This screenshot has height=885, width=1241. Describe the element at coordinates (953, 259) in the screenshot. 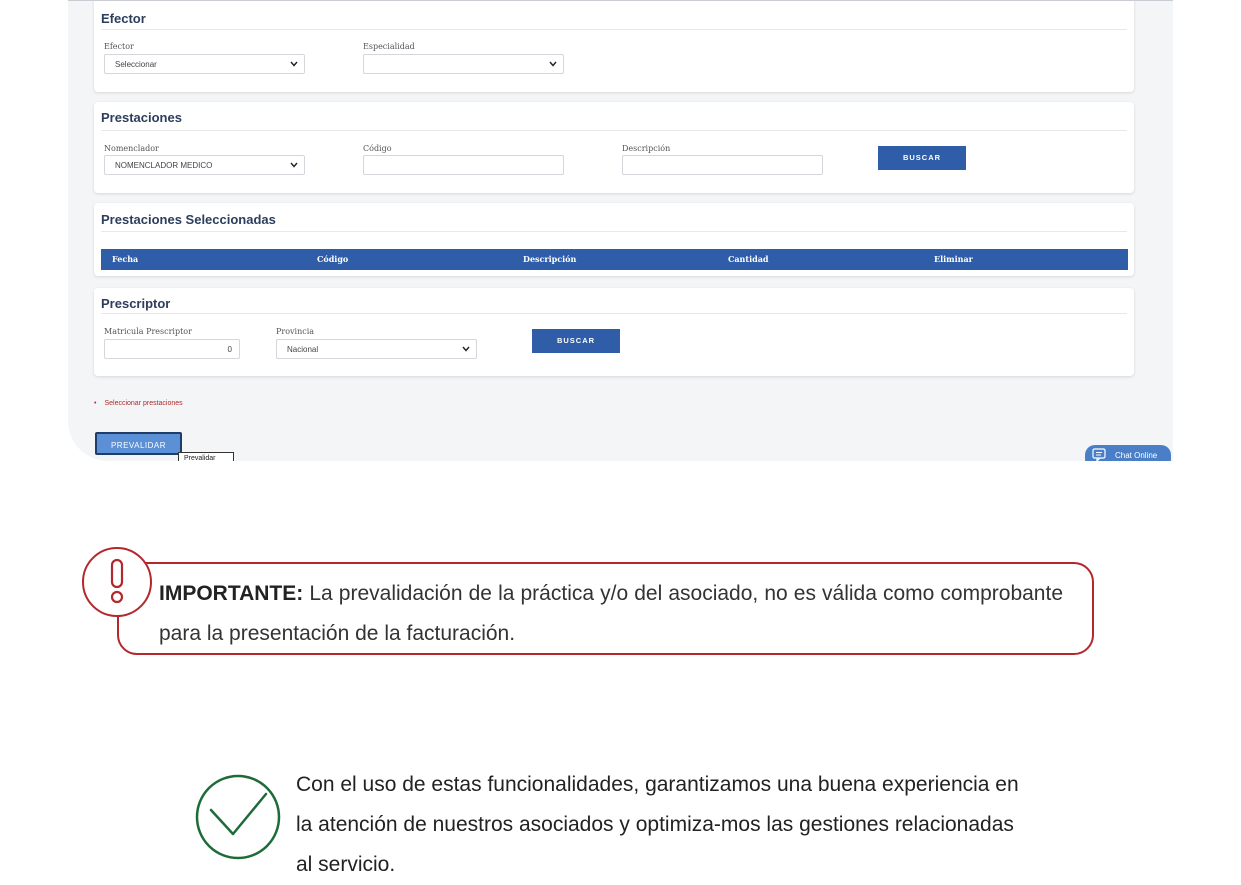

I see `col-eliminar: Eliminar` at that location.